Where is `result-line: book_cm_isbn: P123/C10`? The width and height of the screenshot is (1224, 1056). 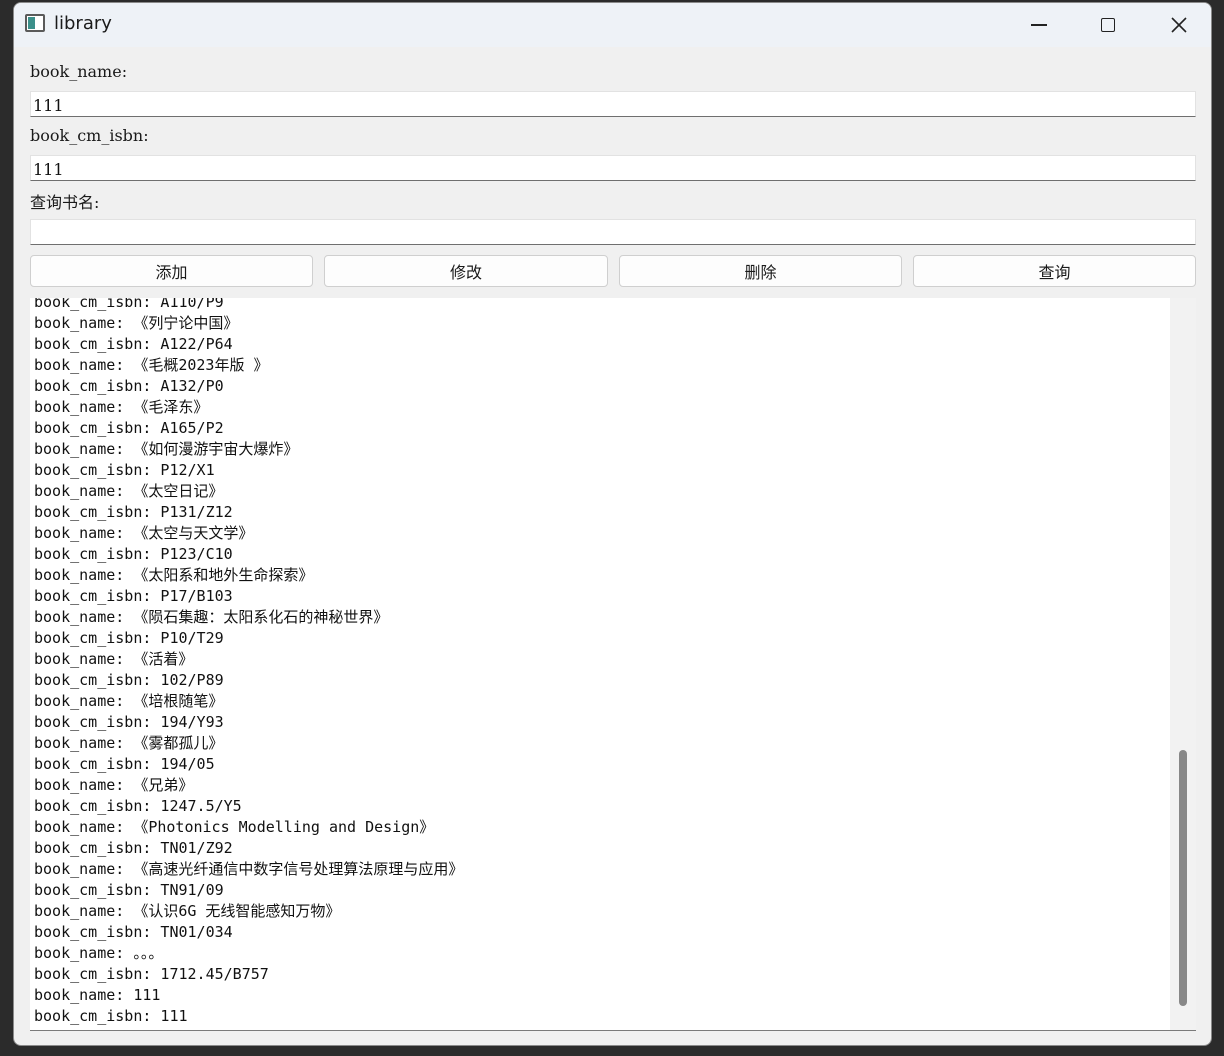
result-line: book_cm_isbn: P123/C10 is located at coordinates (133, 554).